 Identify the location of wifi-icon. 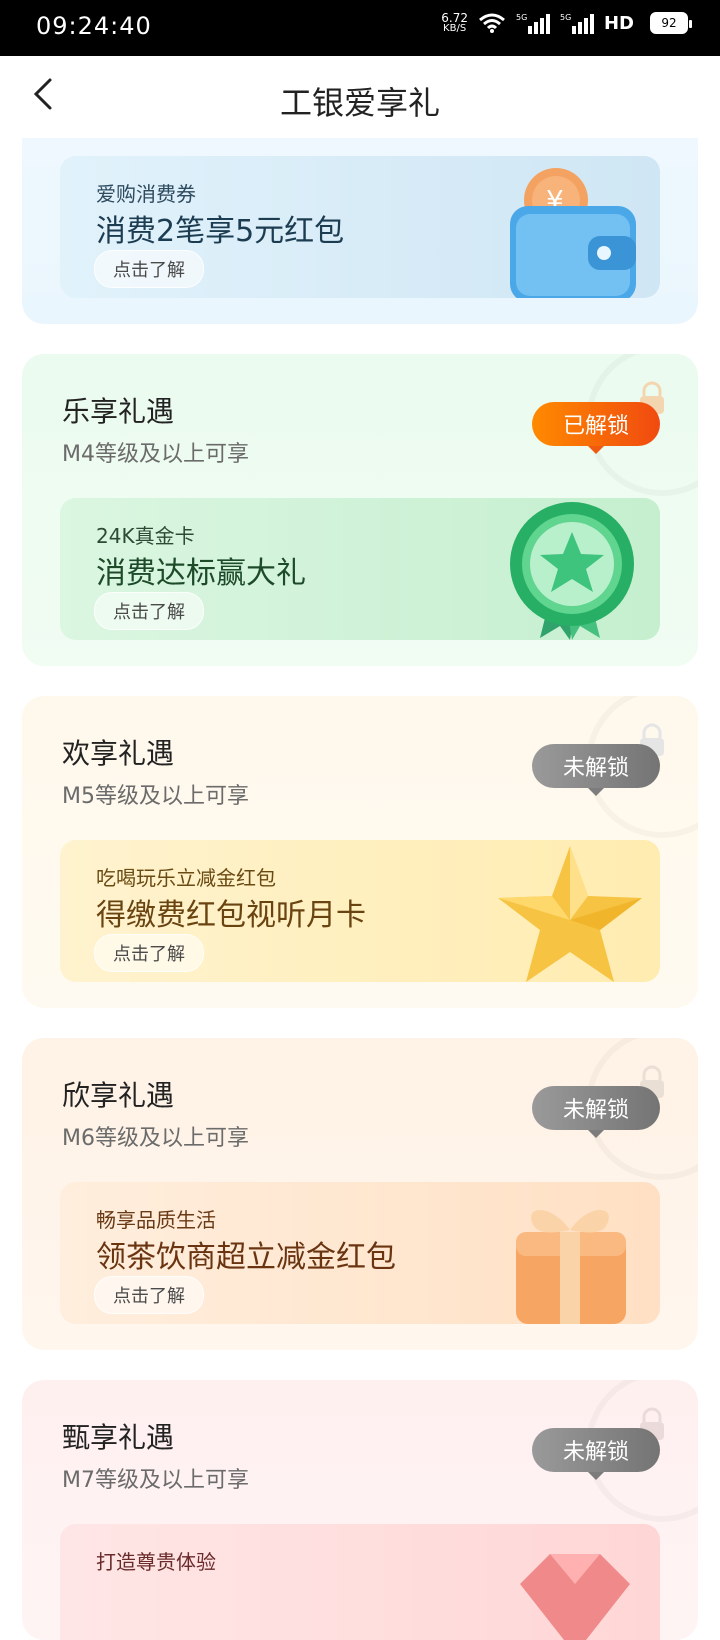
(492, 23).